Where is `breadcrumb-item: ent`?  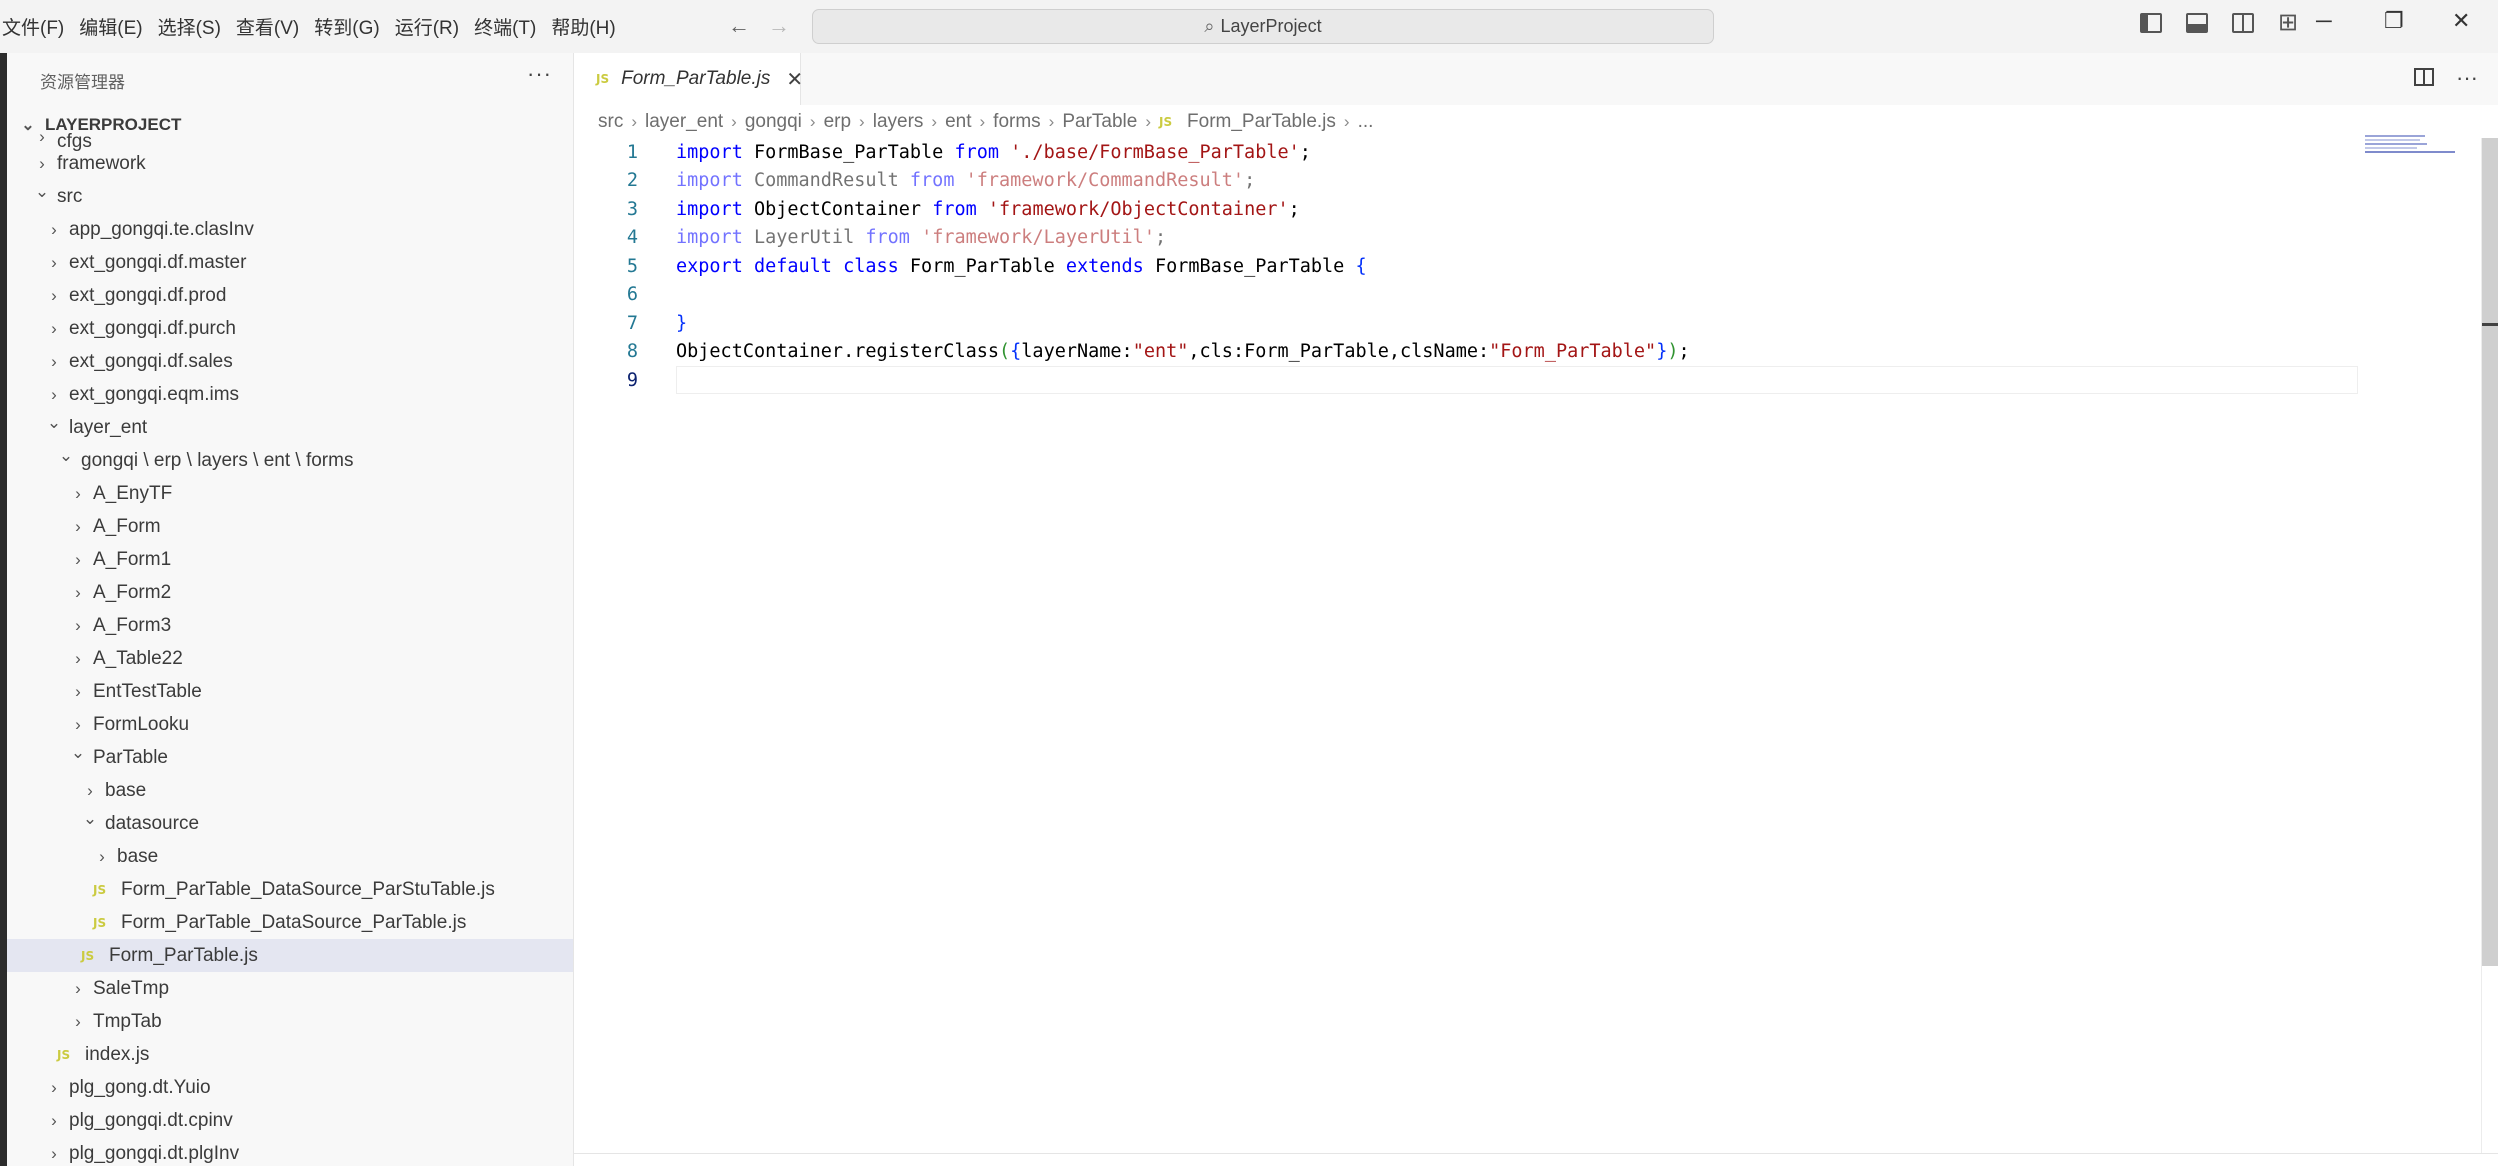 breadcrumb-item: ent is located at coordinates (958, 122).